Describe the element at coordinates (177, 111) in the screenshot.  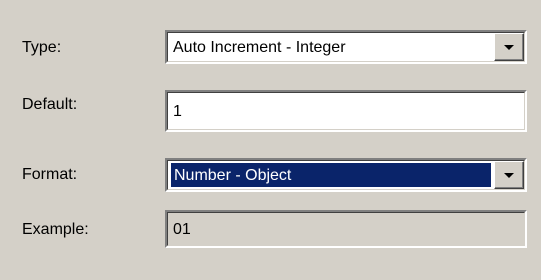
I see `default-input-value: 1` at that location.